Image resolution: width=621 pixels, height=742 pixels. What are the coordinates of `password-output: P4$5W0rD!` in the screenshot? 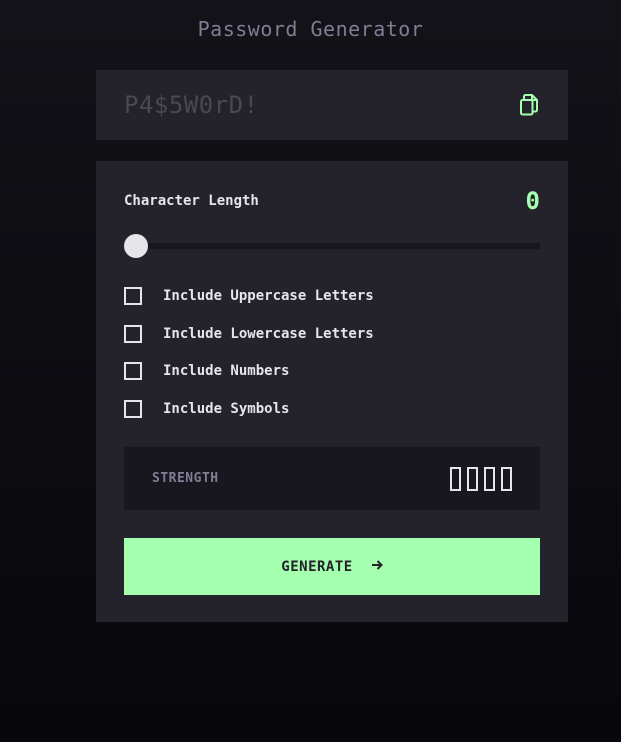 It's located at (332, 105).